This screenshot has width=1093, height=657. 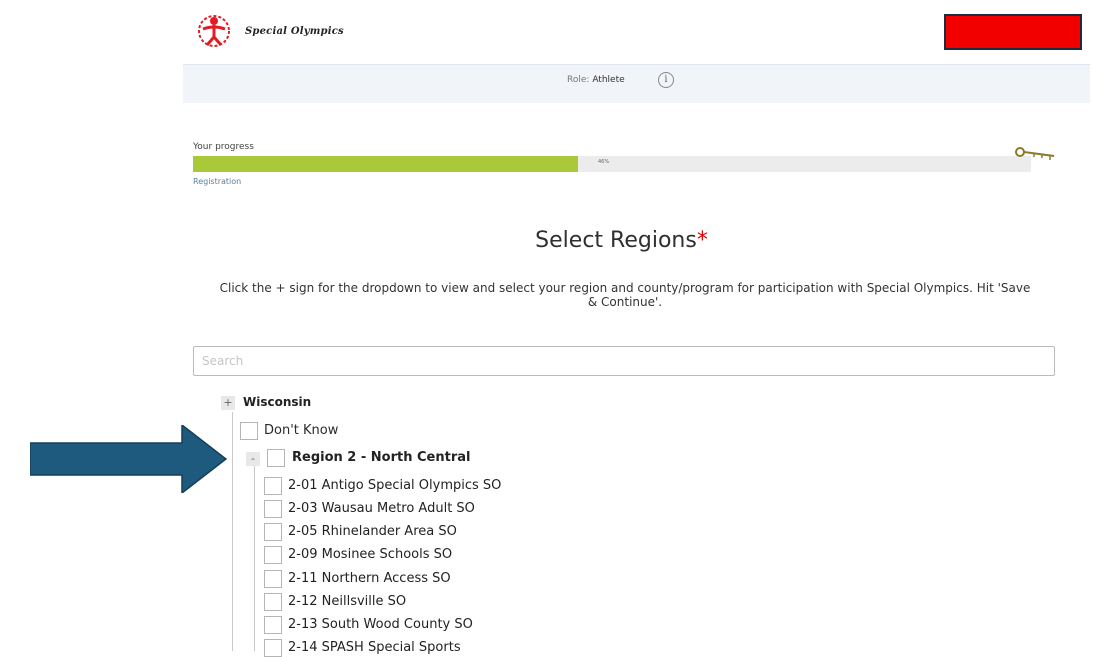 I want to click on tree-node-dont-know: Don't Know, so click(x=301, y=430).